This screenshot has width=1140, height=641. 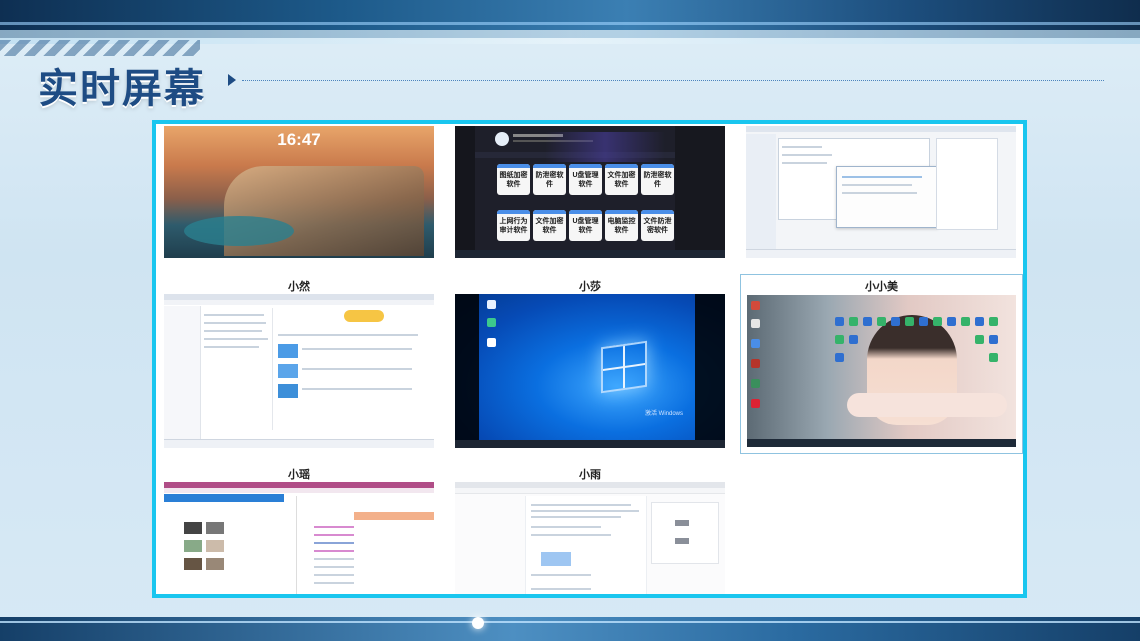 I want to click on product-tile: 文件防泄密软件, so click(x=657, y=225).